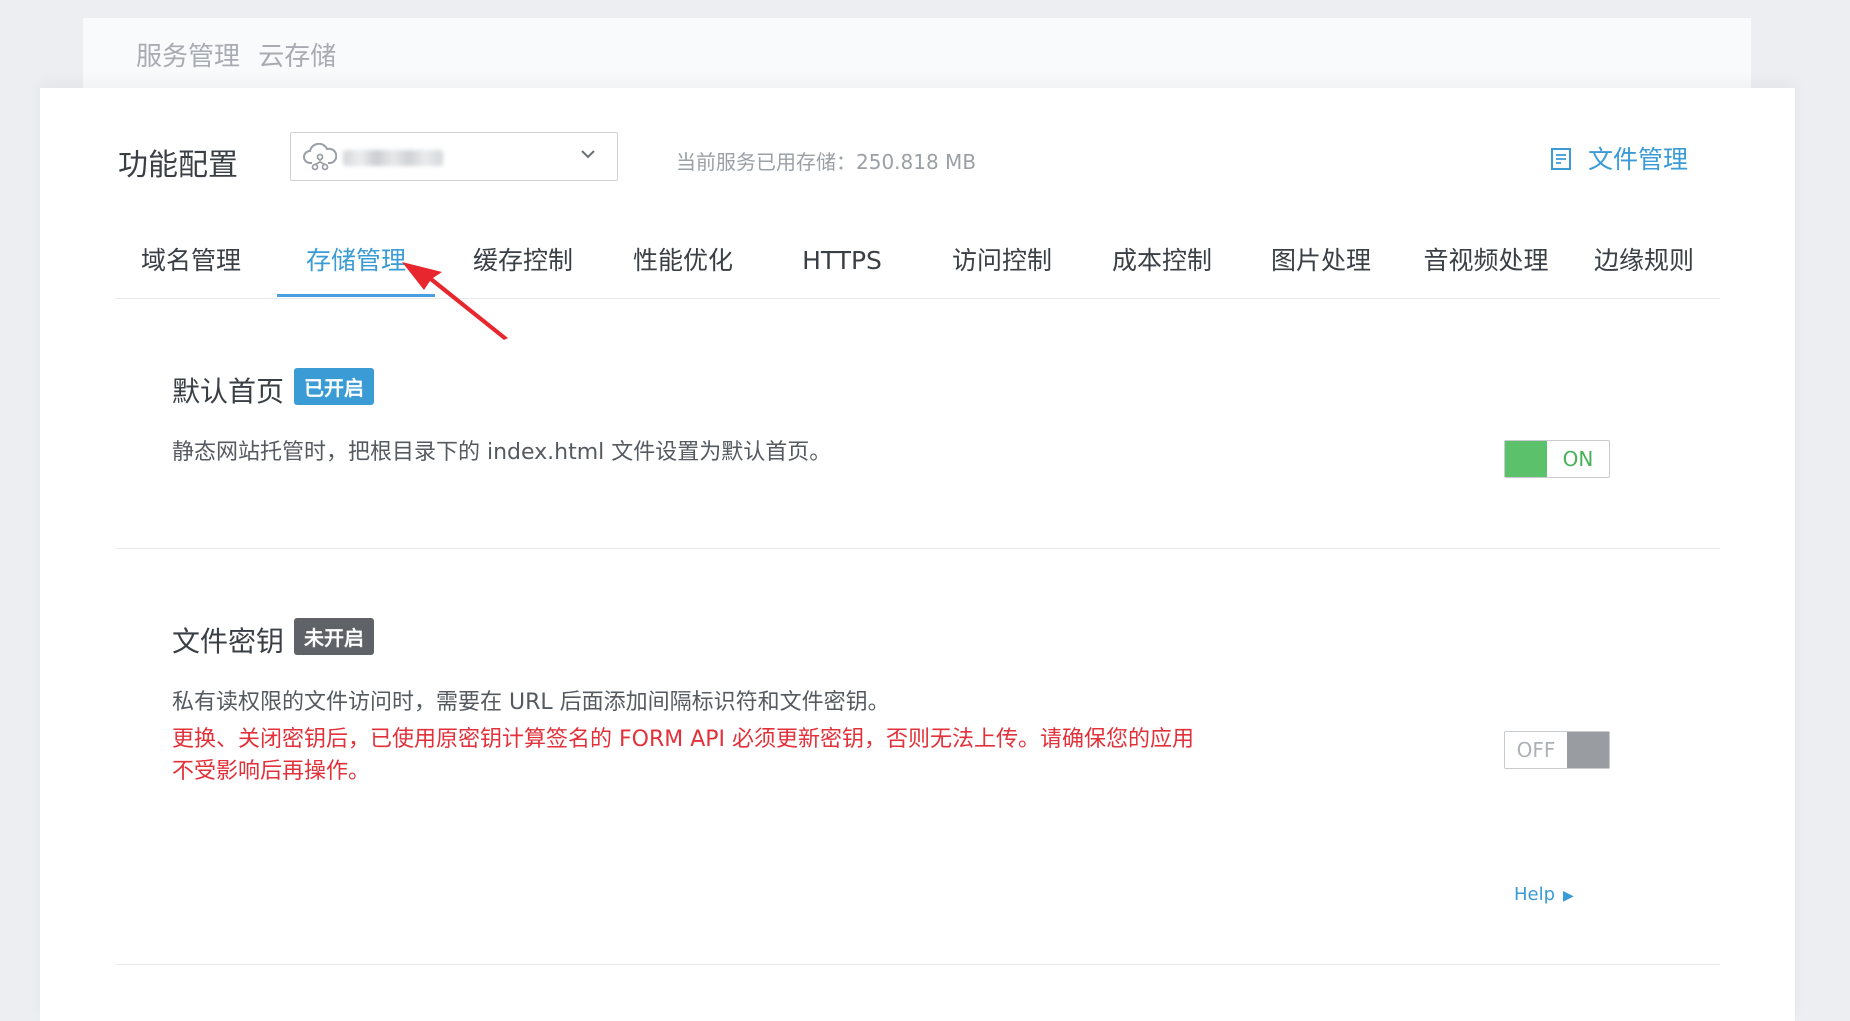 The image size is (1850, 1021). Describe the element at coordinates (455, 301) in the screenshot. I see `annotation-arrow-icon` at that location.